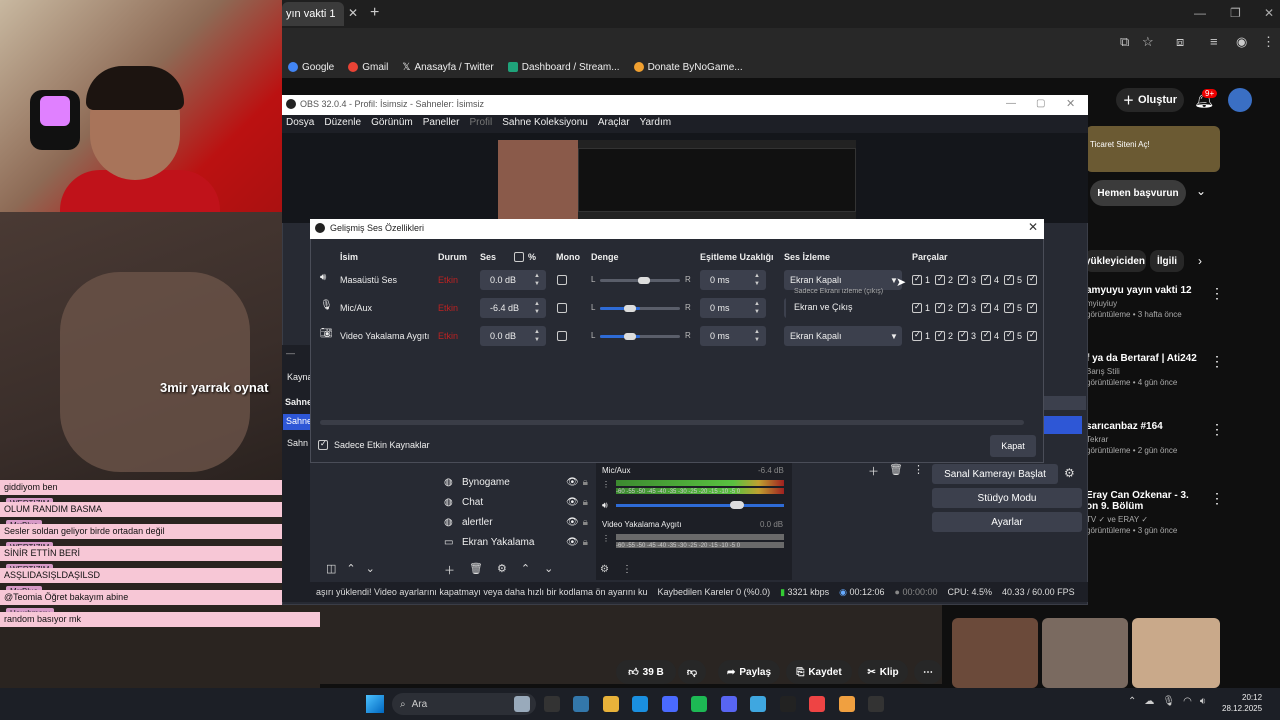 This screenshot has height=720, width=1280. What do you see at coordinates (297, 422) in the screenshot?
I see `scene-item-selected: Sahne` at bounding box center [297, 422].